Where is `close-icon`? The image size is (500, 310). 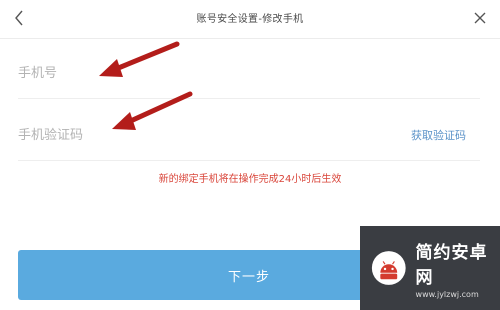 close-icon is located at coordinates (480, 18).